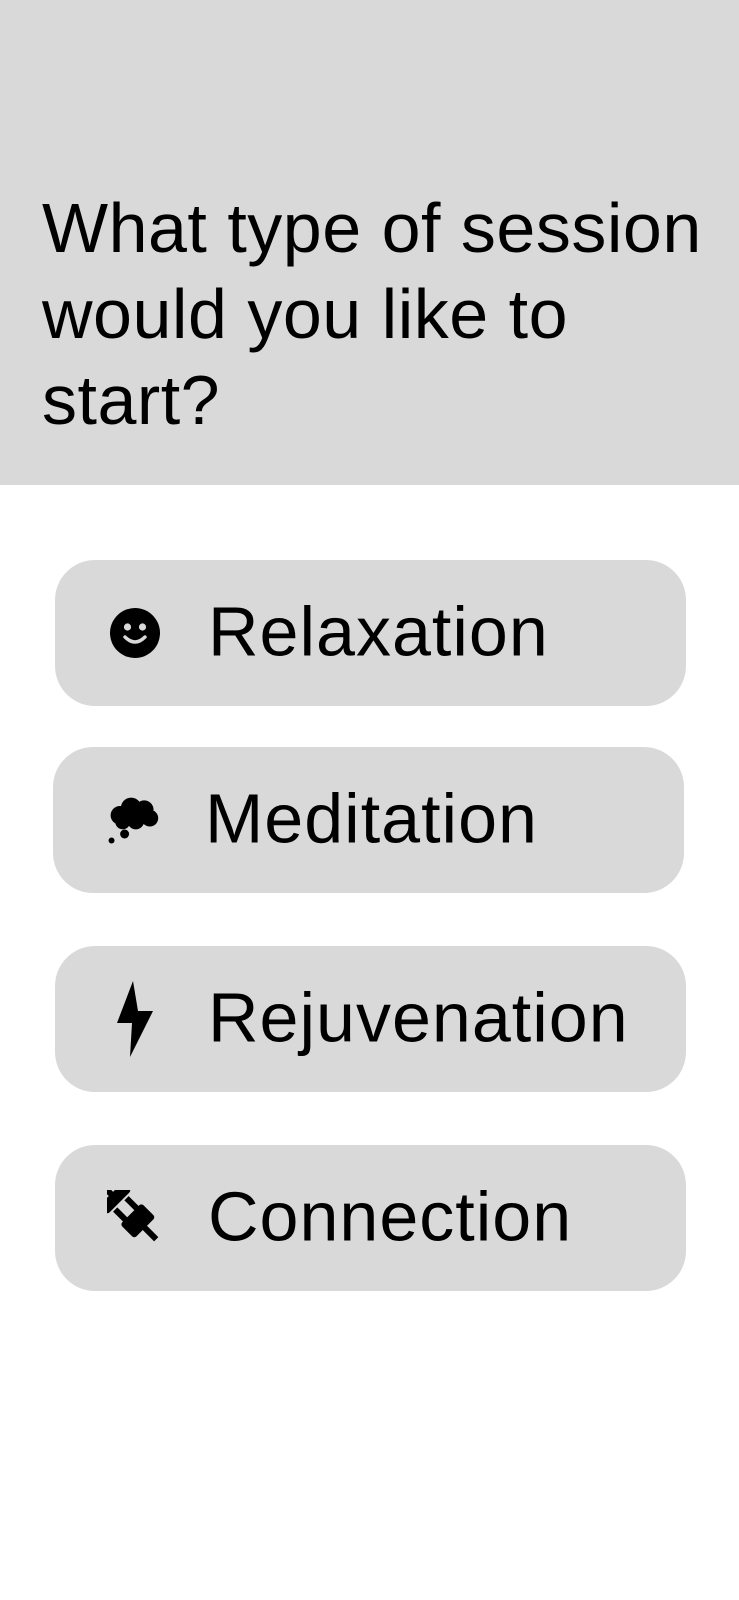 The image size is (739, 1600). I want to click on connection-button: Connection, so click(370, 1218).